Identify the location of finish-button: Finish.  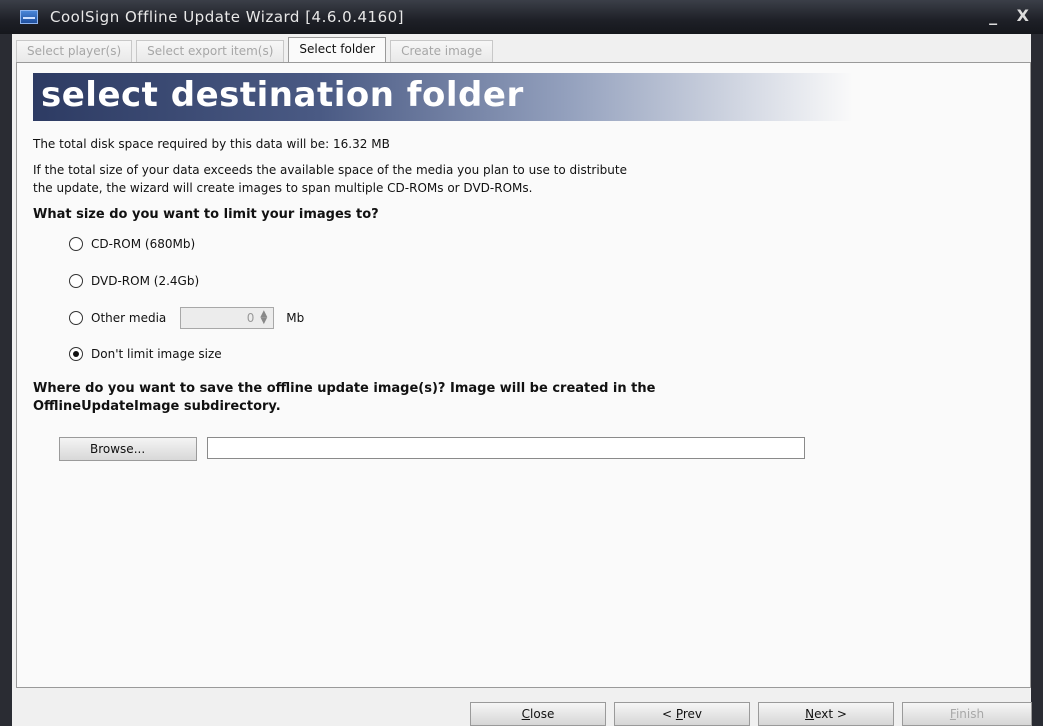
(967, 714).